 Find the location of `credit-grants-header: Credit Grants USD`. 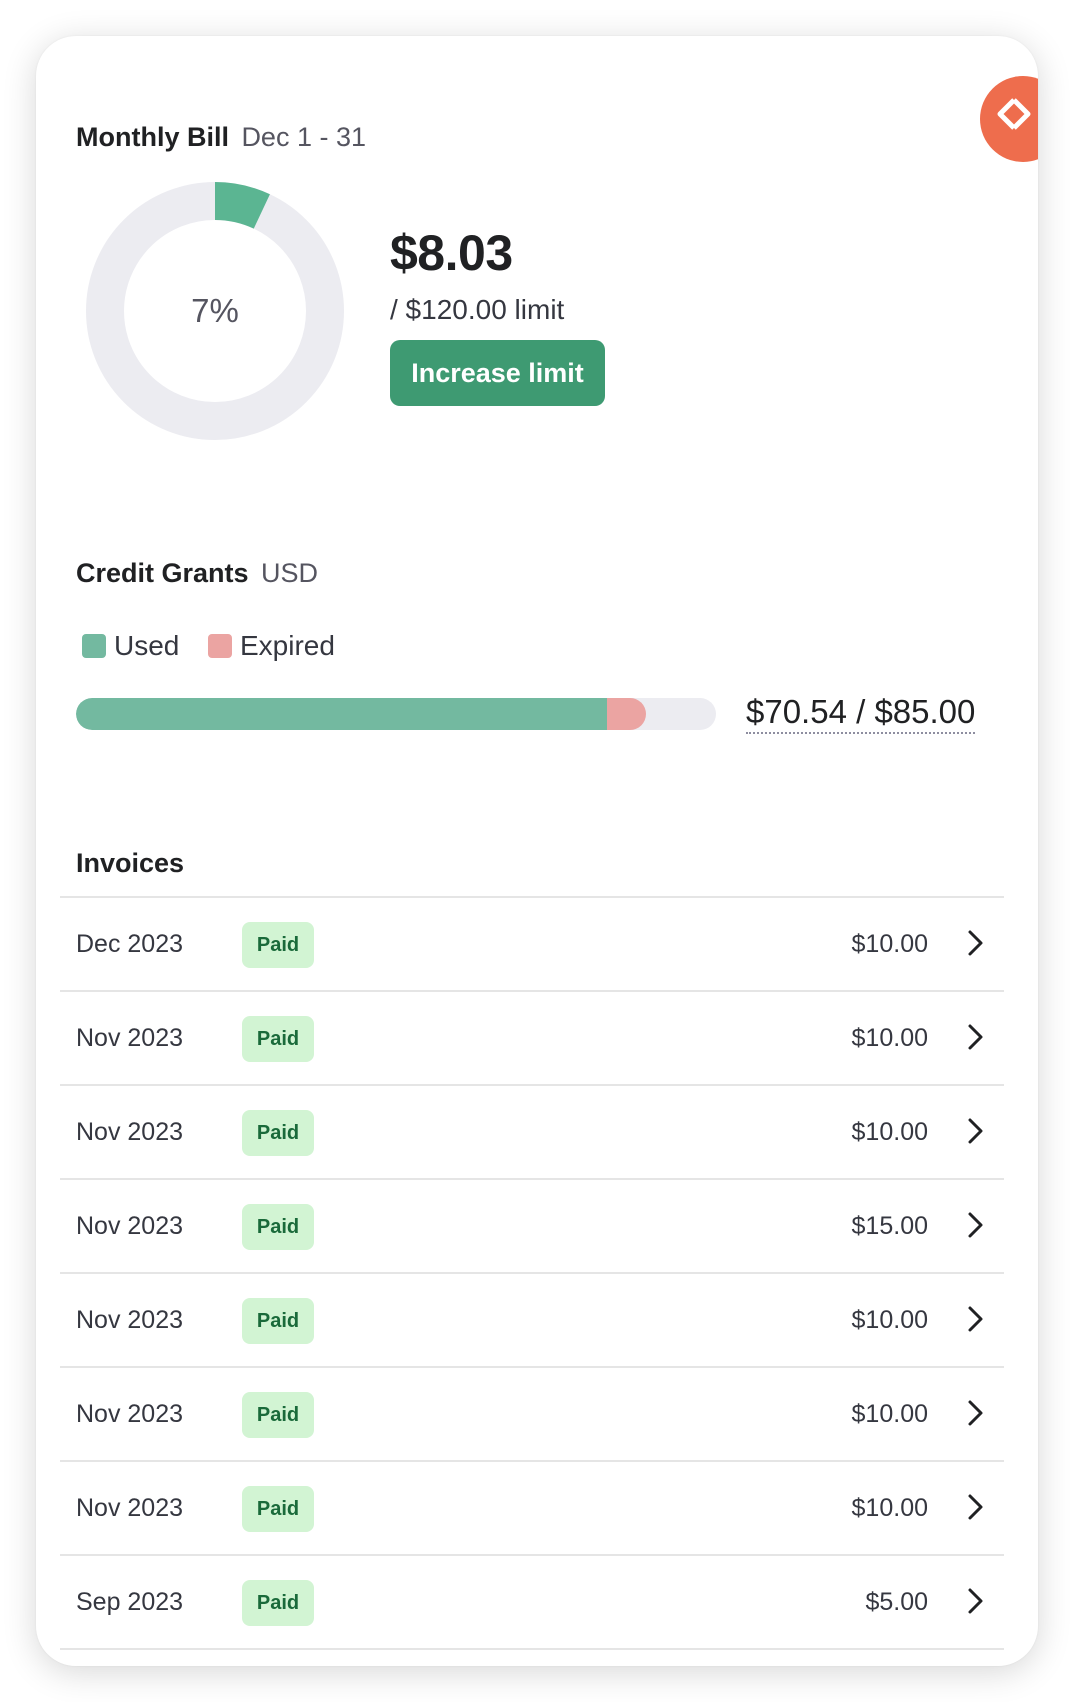

credit-grants-header: Credit Grants USD is located at coordinates (197, 573).